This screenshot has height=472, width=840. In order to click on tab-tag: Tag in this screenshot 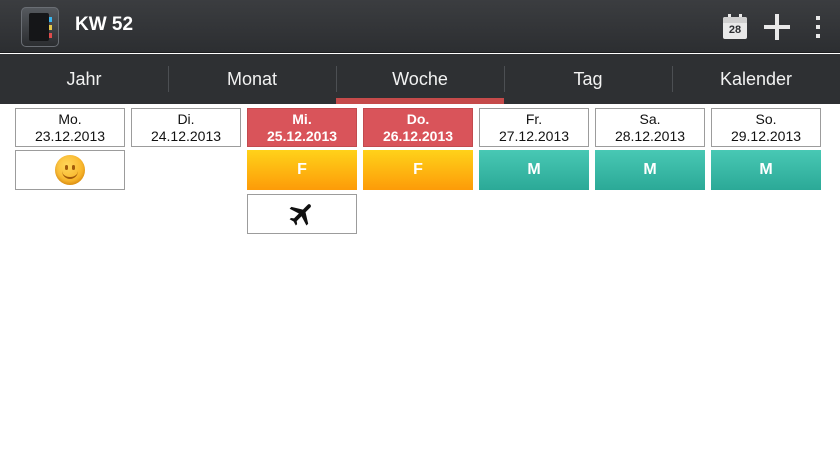, I will do `click(588, 79)`.